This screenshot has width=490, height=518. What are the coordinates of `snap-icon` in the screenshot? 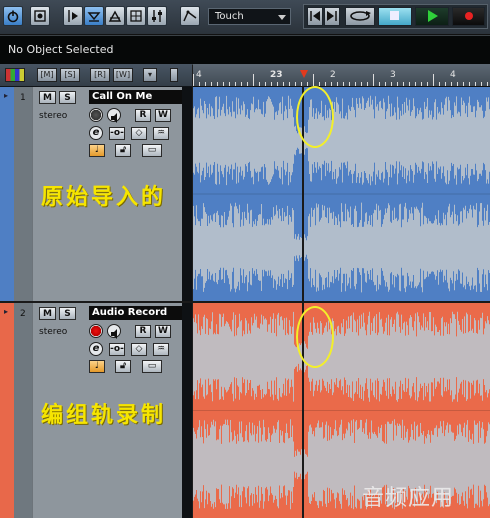 It's located at (115, 16).